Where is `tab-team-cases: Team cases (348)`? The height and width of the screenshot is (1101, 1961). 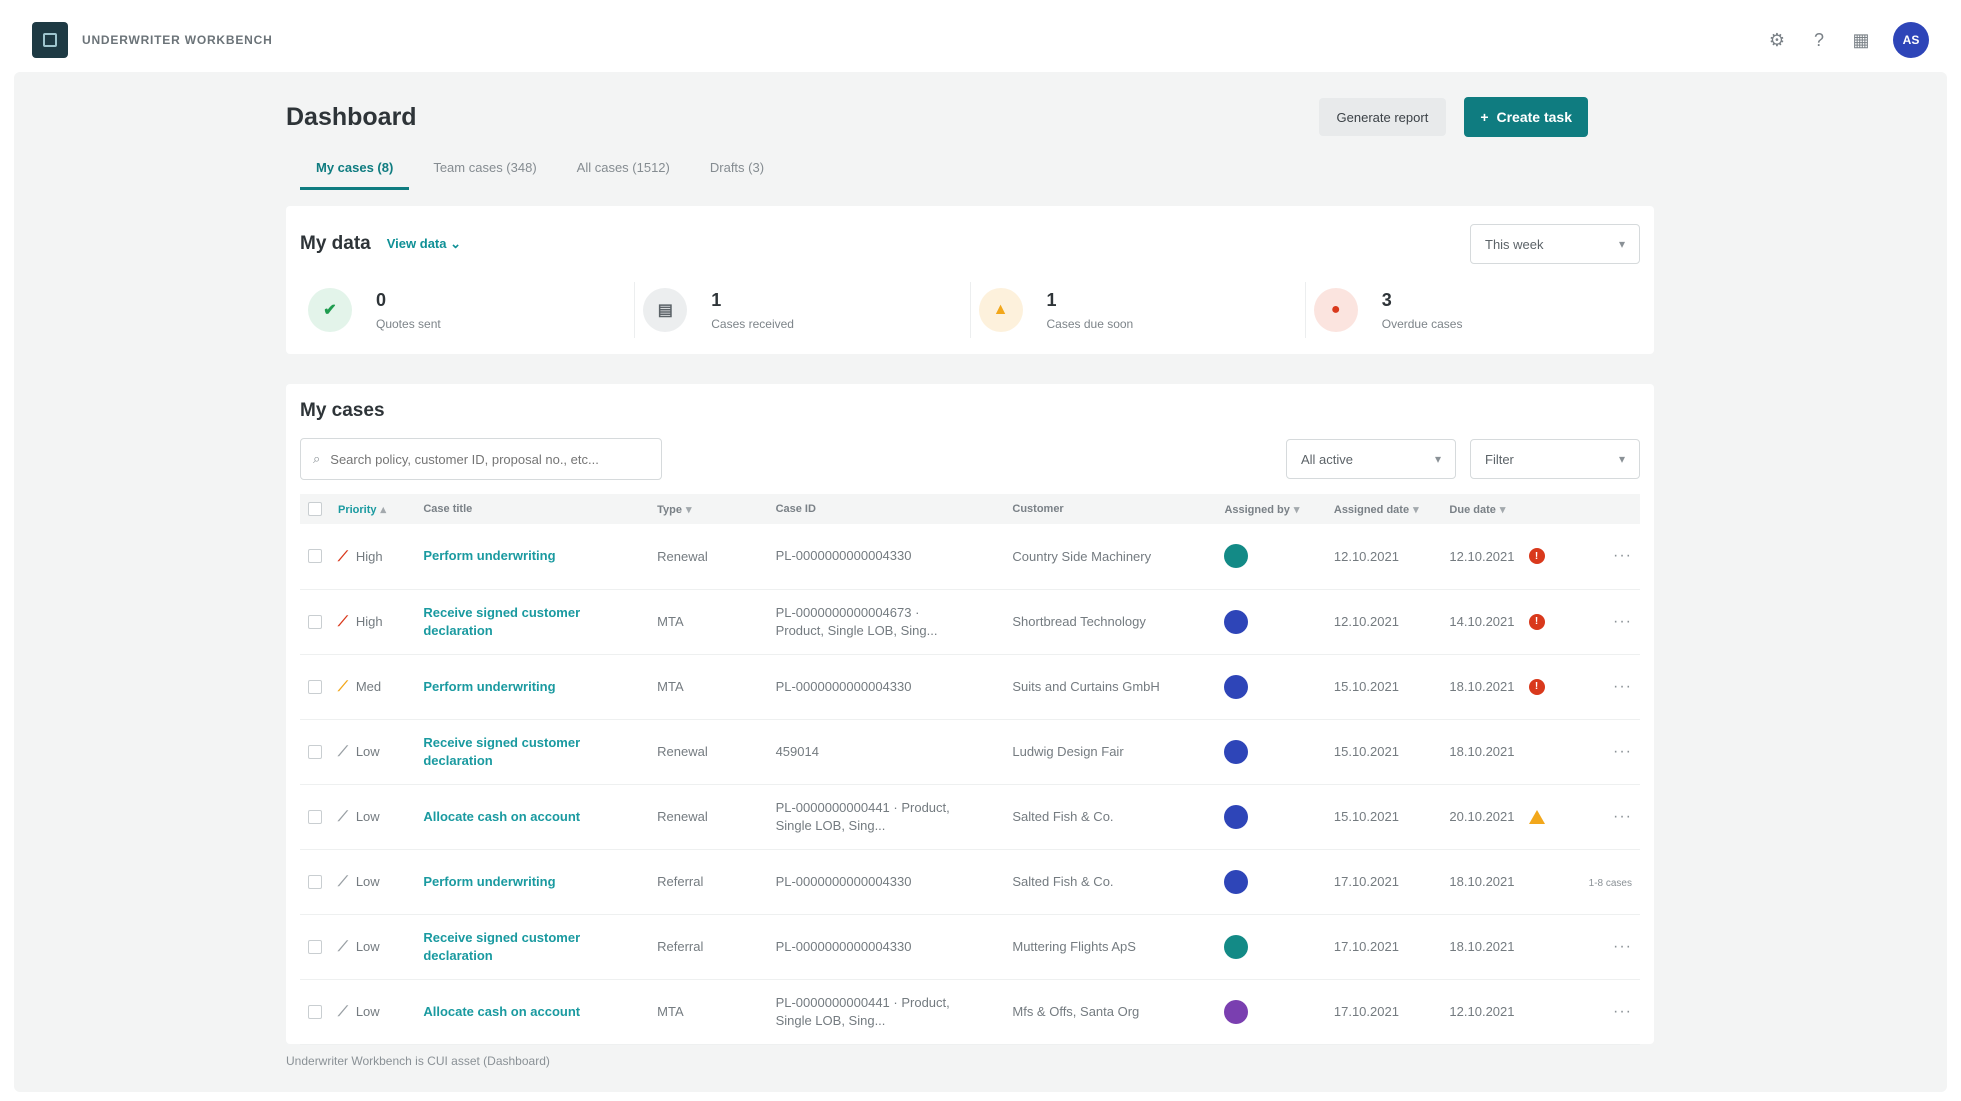
tab-team-cases: Team cases (348) is located at coordinates (484, 175).